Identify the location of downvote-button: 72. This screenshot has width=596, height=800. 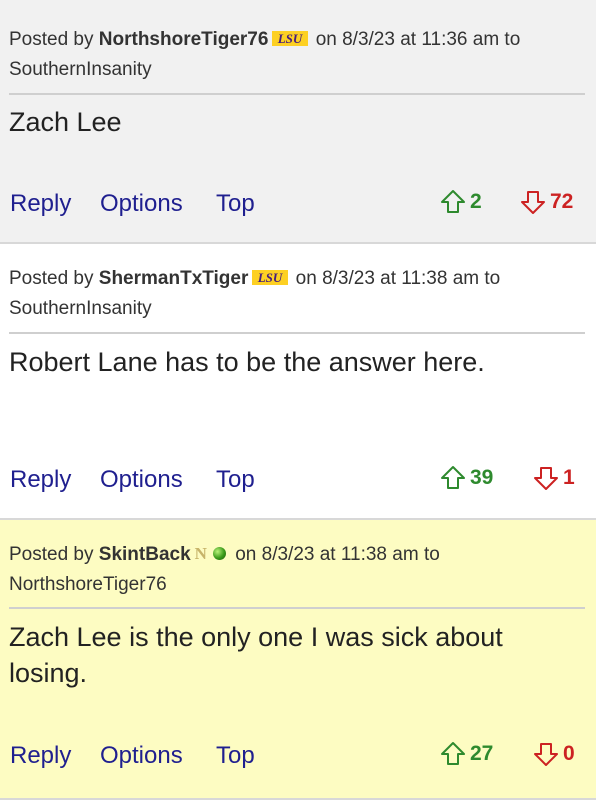
(546, 202).